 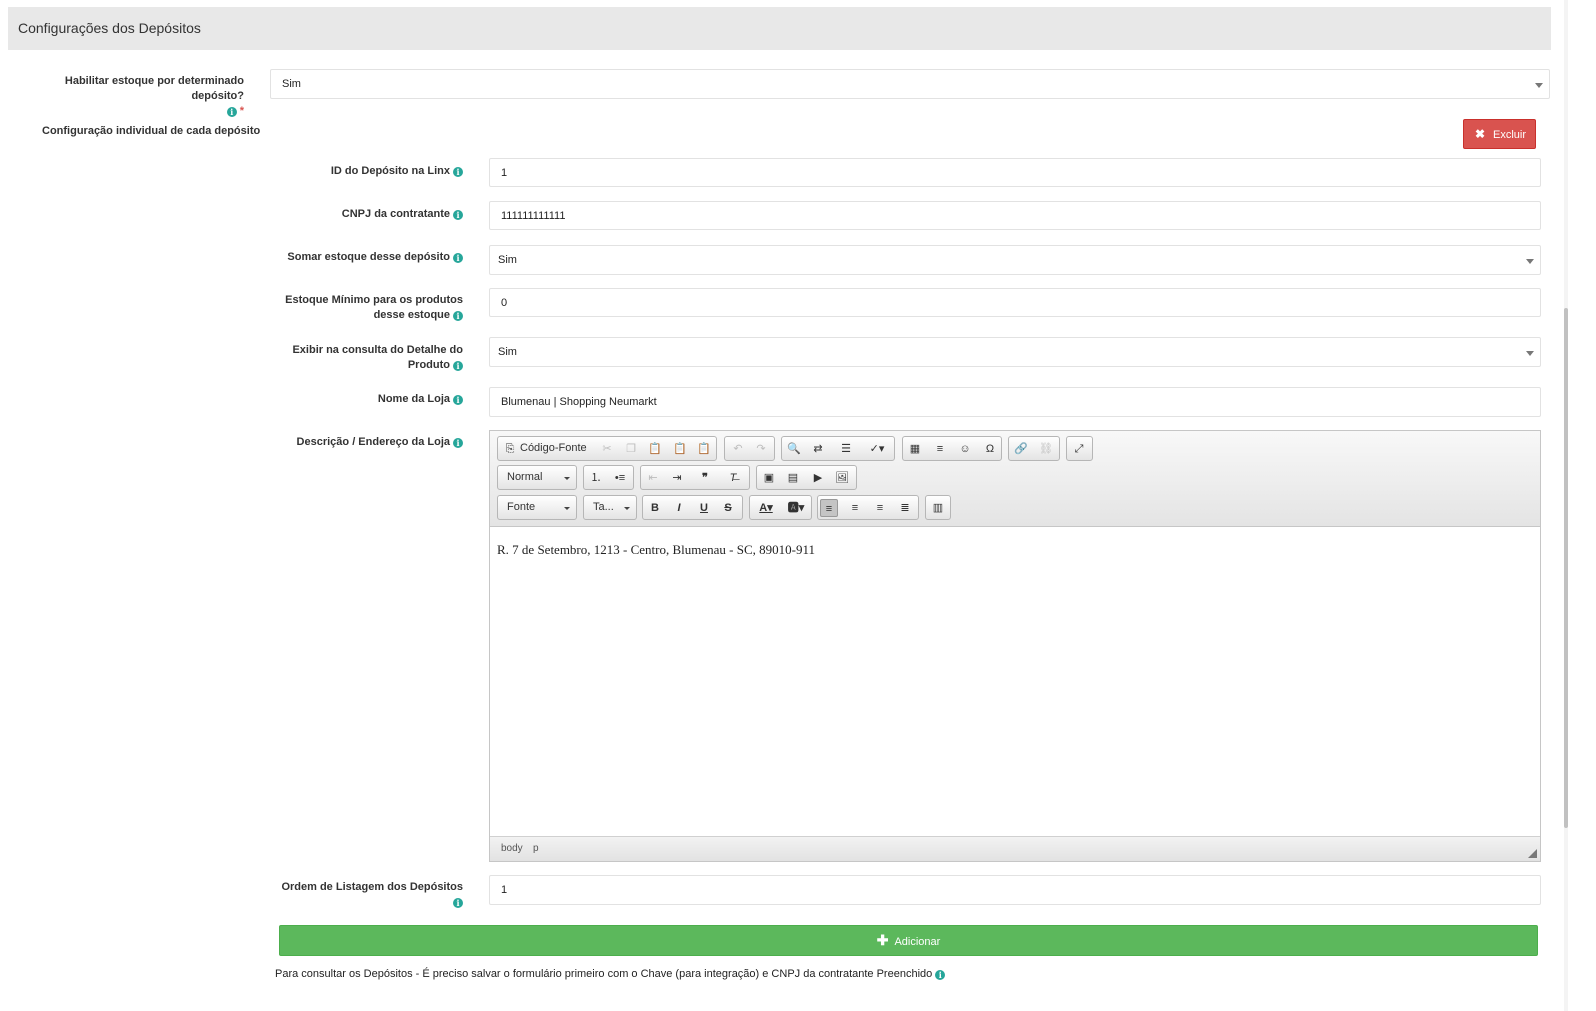 What do you see at coordinates (738, 449) in the screenshot?
I see `undo-icon: ↶` at bounding box center [738, 449].